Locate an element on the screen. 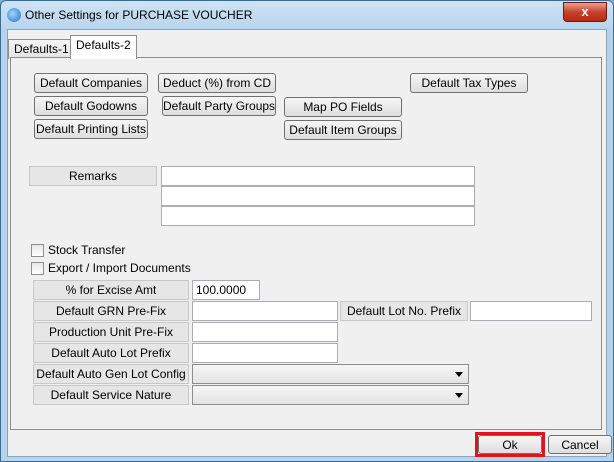 The image size is (614, 462). production-unit-prefix-label: Production Unit Pre-Fix is located at coordinates (111, 332).